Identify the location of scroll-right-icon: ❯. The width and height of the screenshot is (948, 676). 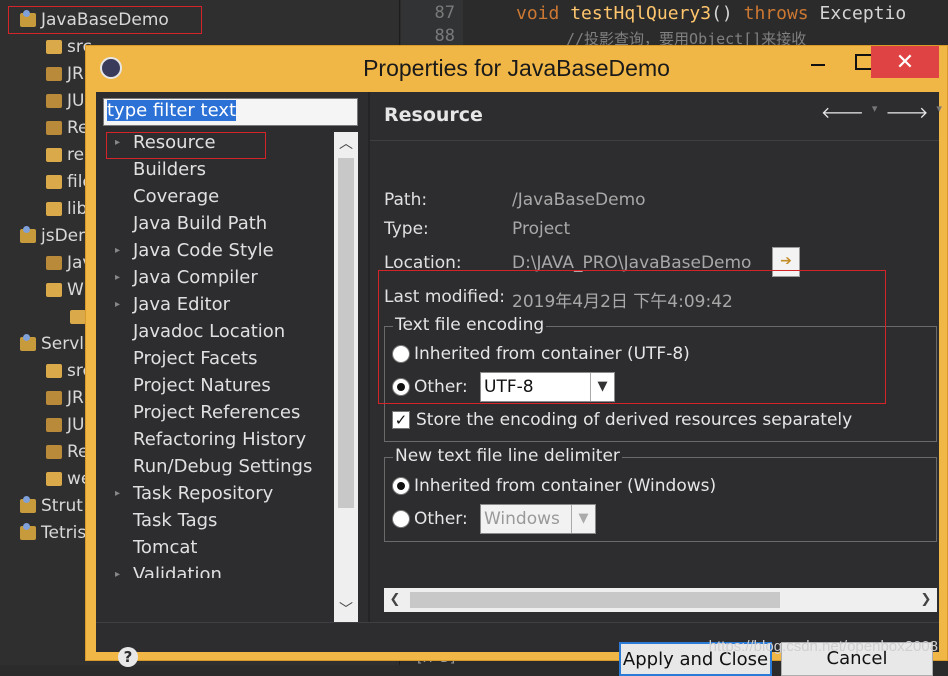
(926, 600).